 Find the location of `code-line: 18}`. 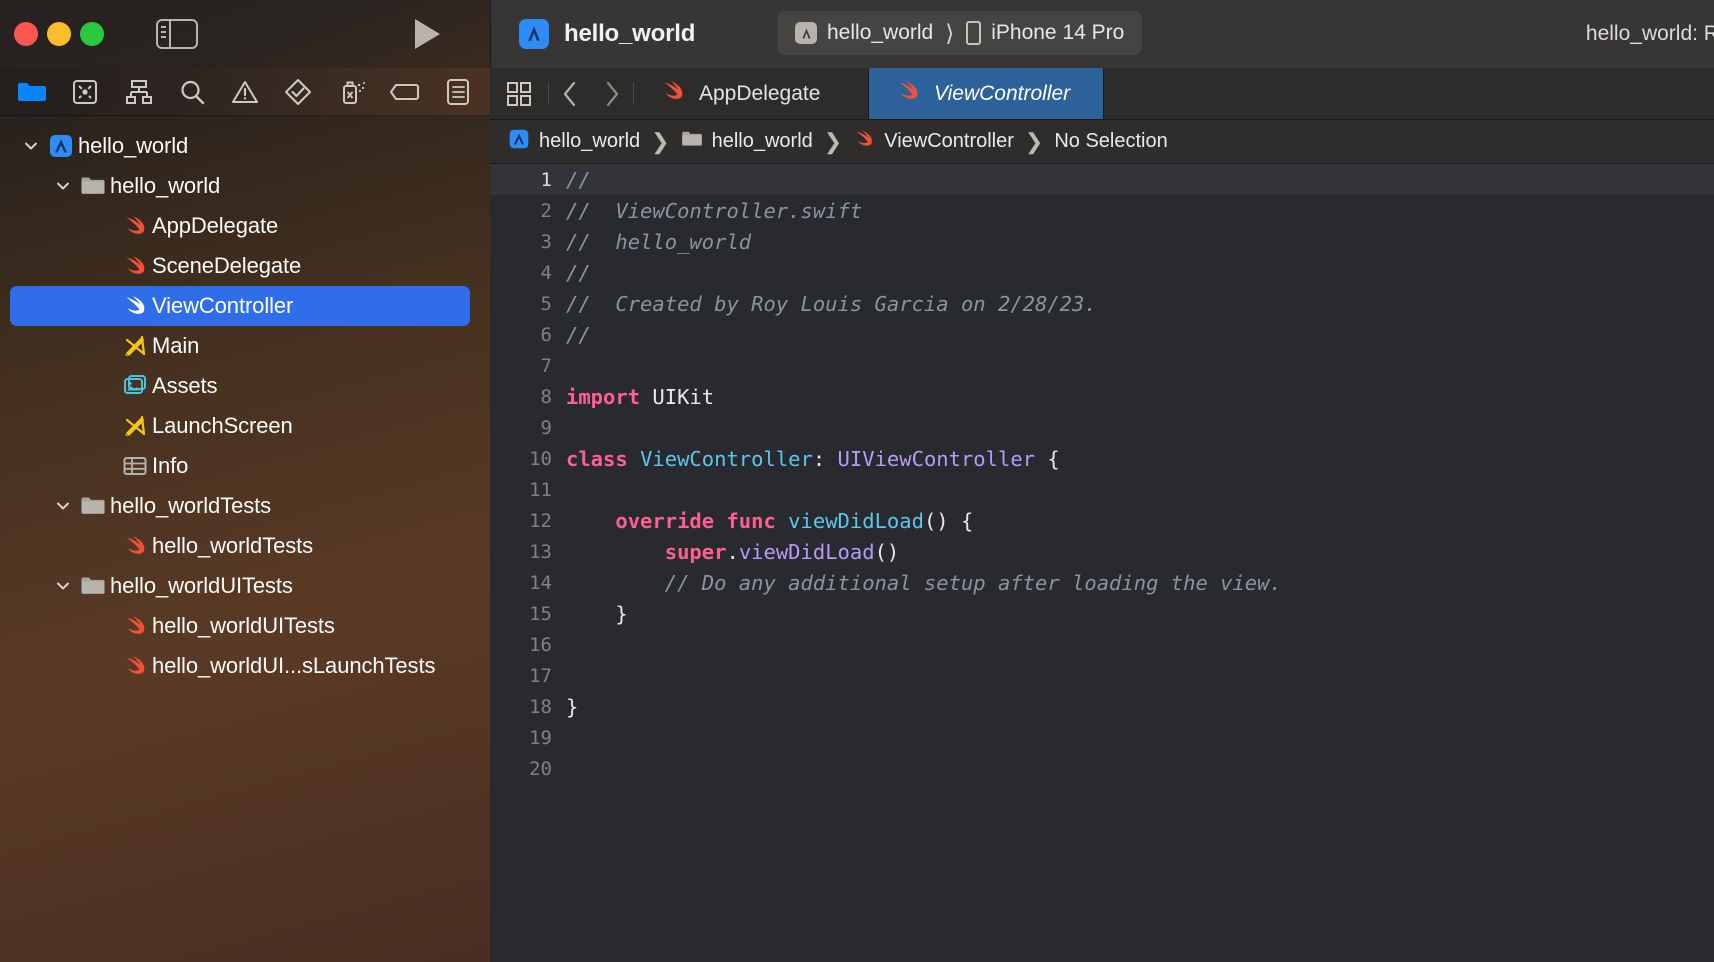

code-line: 18} is located at coordinates (1102, 706).